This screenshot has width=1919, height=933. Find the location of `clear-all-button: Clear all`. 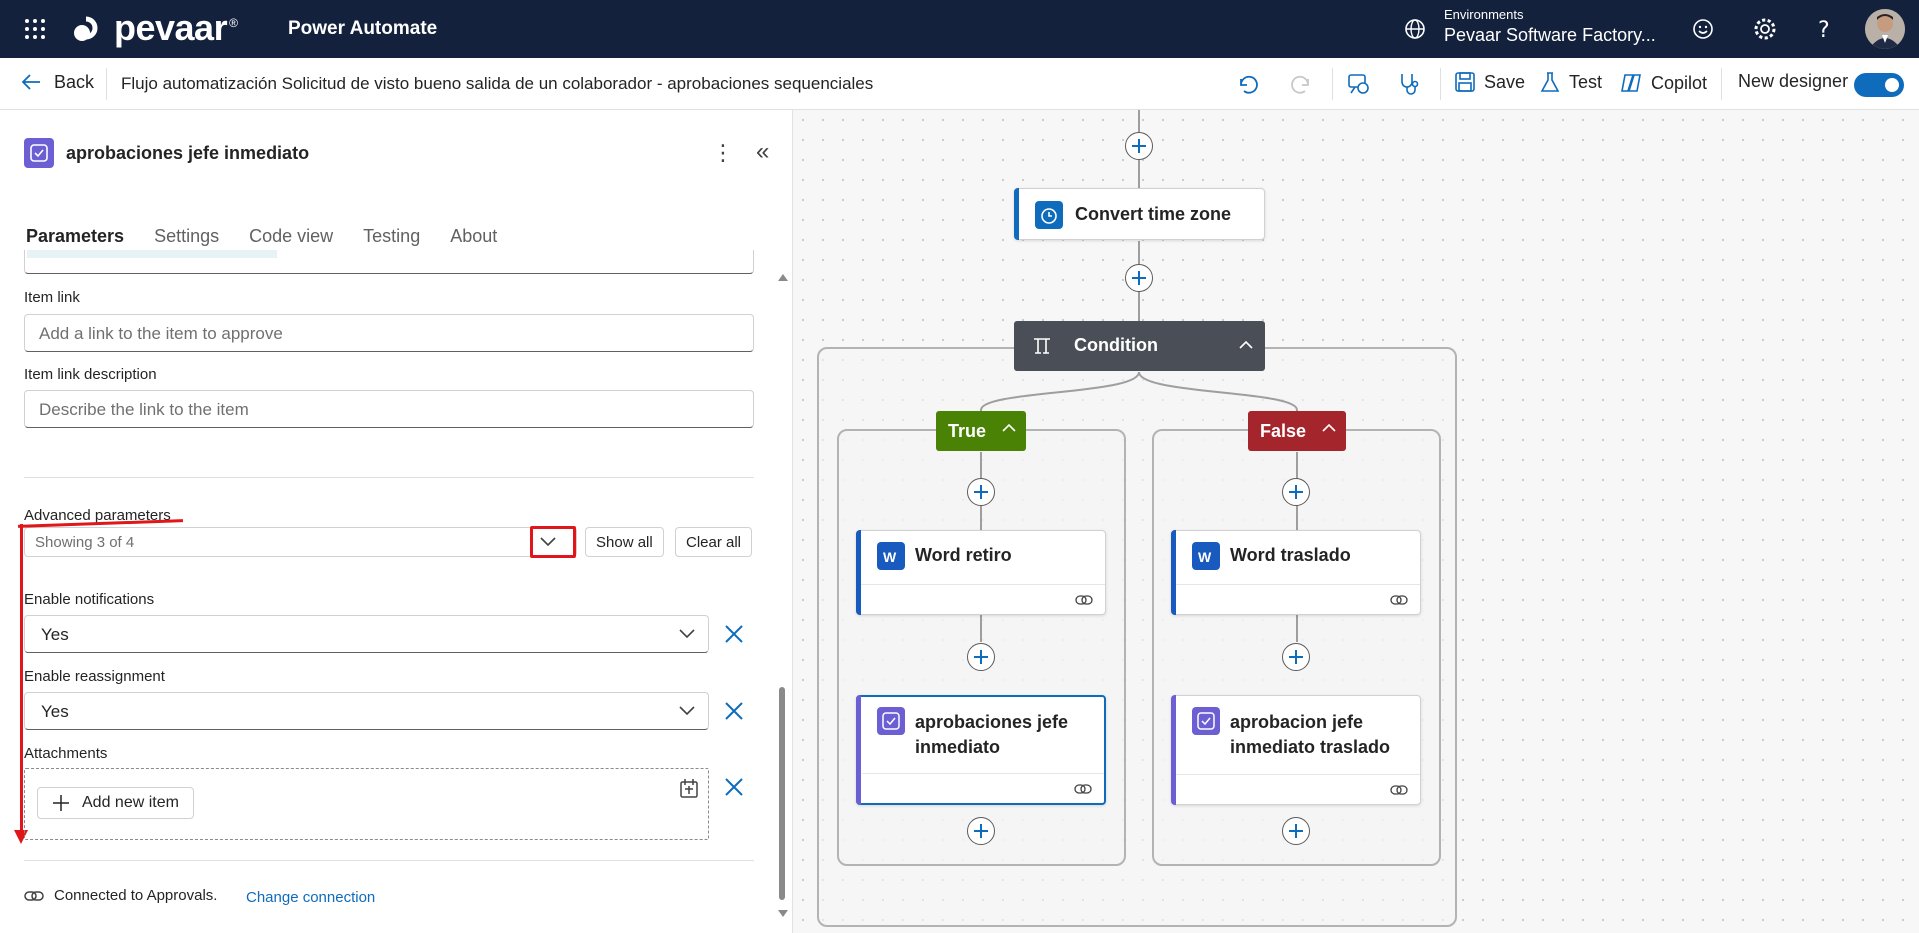

clear-all-button: Clear all is located at coordinates (714, 542).